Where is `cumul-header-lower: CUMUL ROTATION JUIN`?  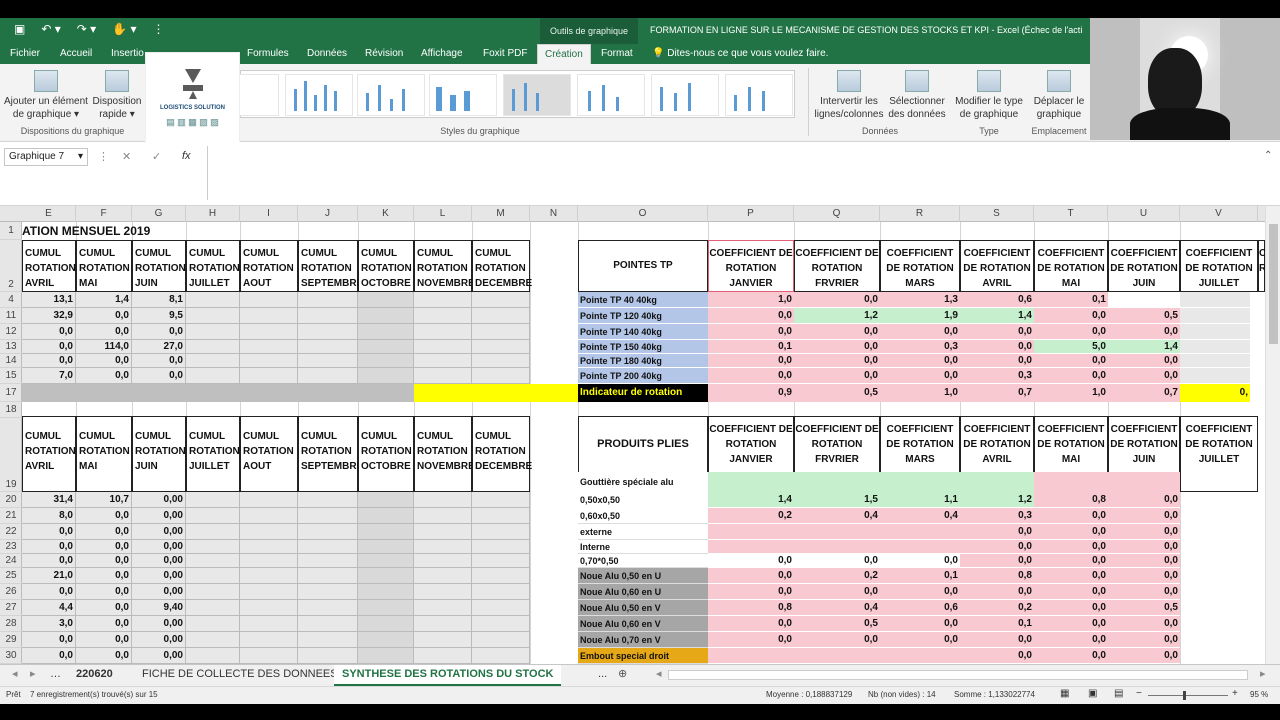
cumul-header-lower: CUMUL ROTATION JUIN is located at coordinates (159, 454).